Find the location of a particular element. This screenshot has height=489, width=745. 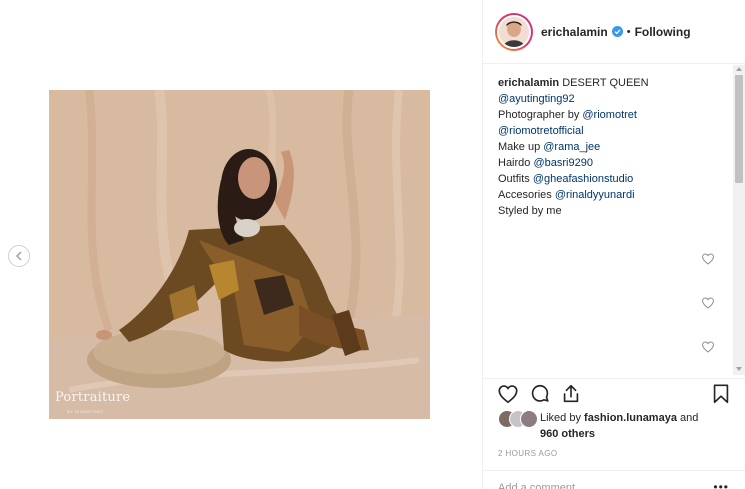

caption-line: Outfits @gheafashionstudio is located at coordinates (616, 179).